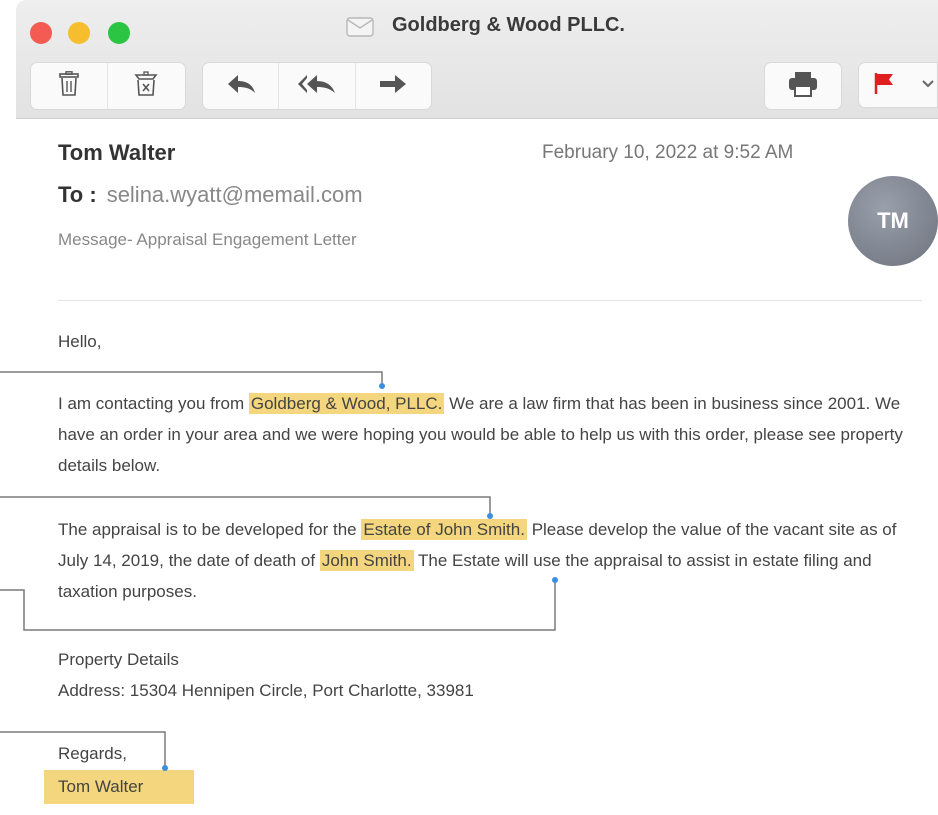 The width and height of the screenshot is (938, 815). I want to click on trash-button, so click(69, 86).